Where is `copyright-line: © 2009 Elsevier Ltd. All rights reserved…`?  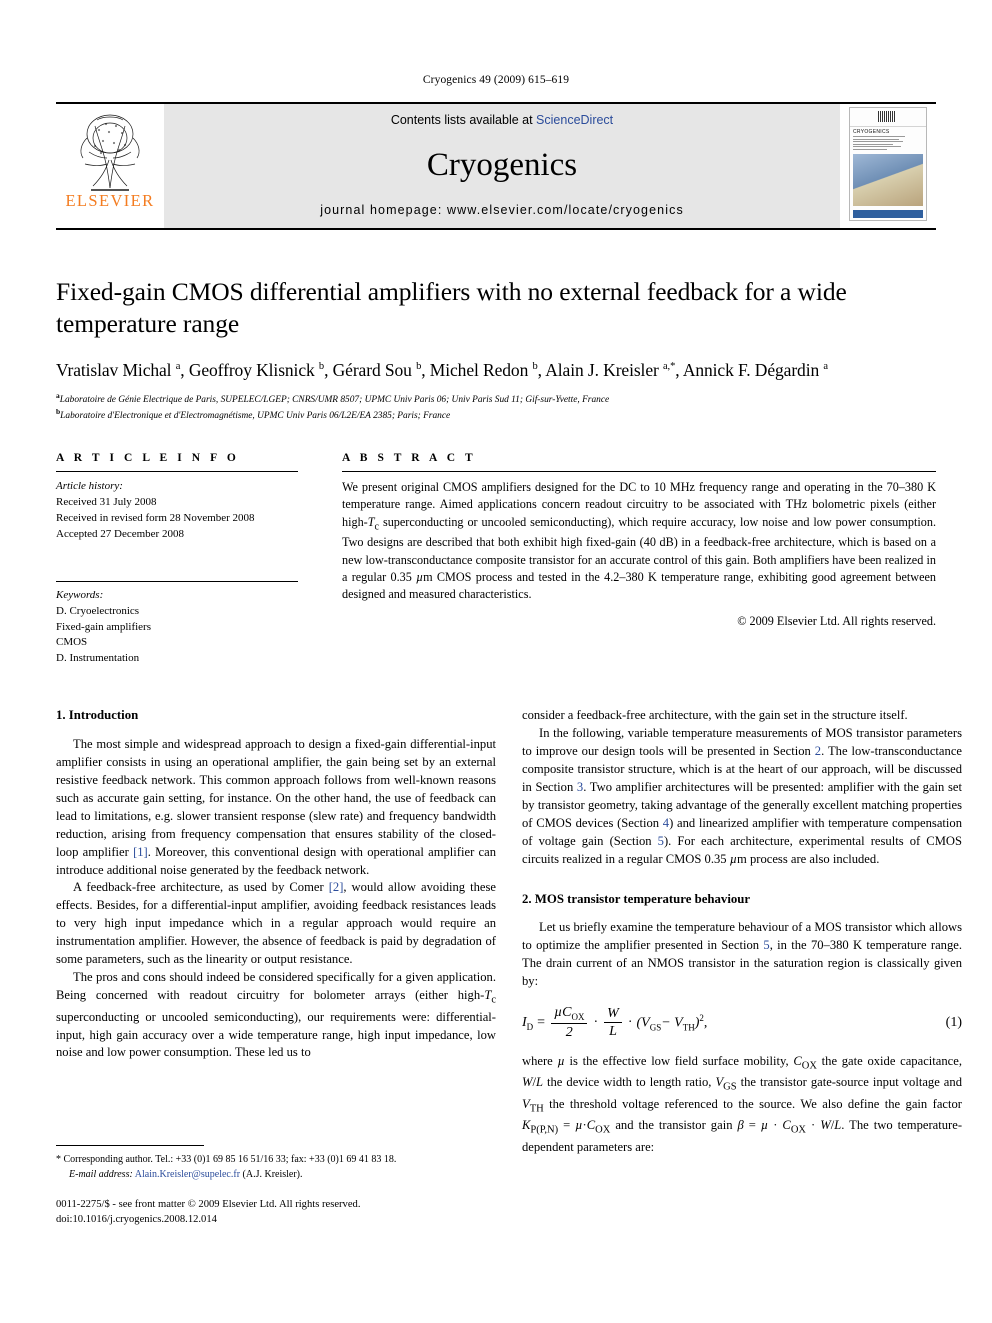 copyright-line: © 2009 Elsevier Ltd. All rights reserved… is located at coordinates (836, 620).